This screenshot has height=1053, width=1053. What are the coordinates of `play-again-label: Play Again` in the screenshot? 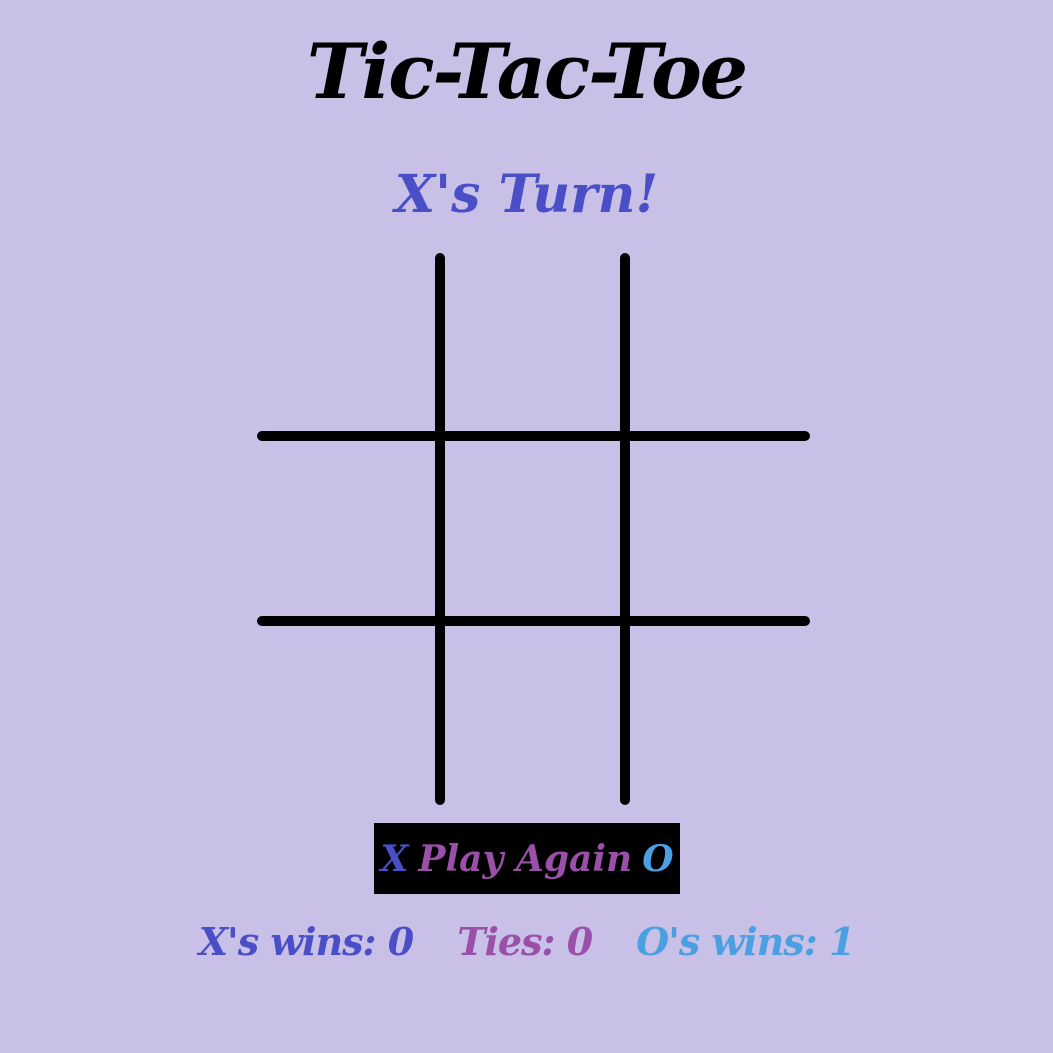 It's located at (525, 858).